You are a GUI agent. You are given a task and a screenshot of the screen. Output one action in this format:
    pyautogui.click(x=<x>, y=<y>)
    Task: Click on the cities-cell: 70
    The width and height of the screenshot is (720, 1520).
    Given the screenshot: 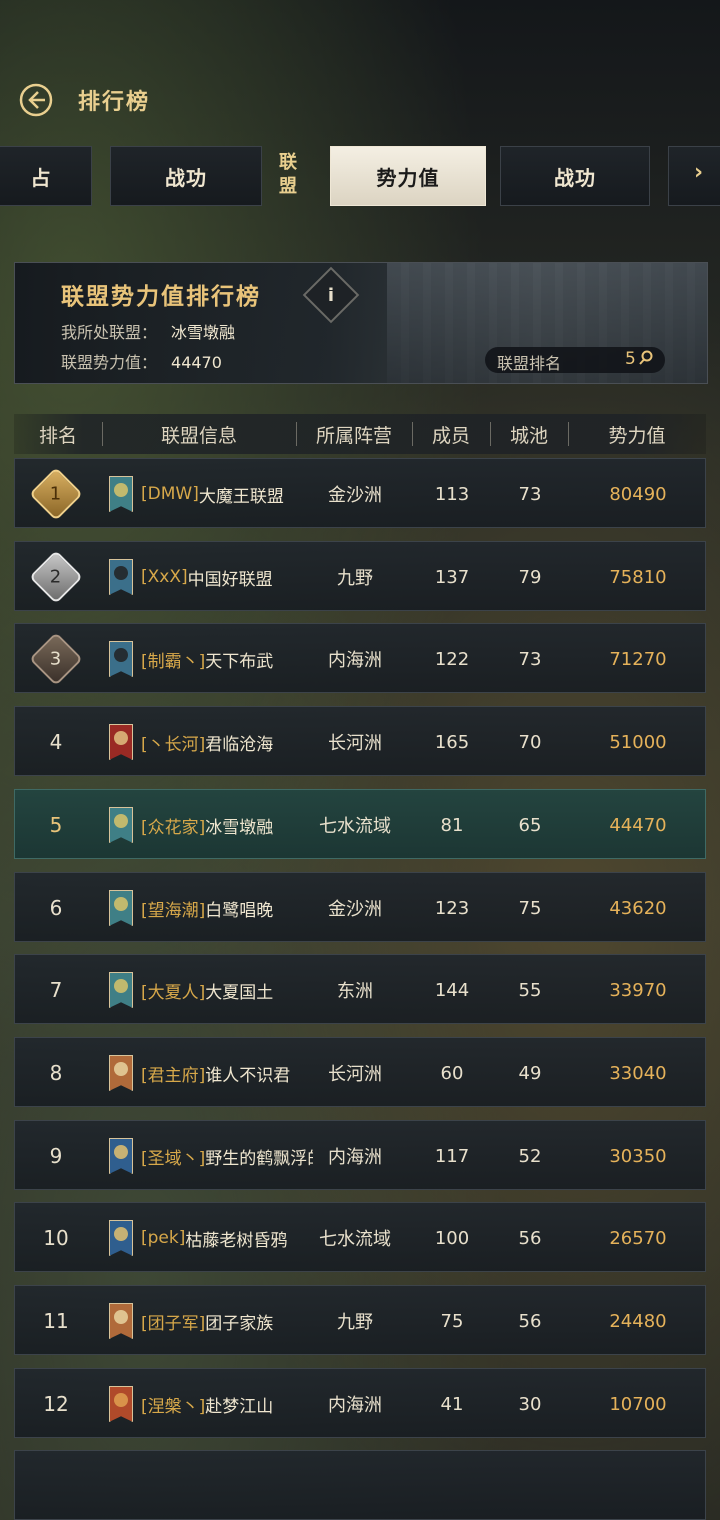 What is the action you would take?
    pyautogui.click(x=530, y=742)
    